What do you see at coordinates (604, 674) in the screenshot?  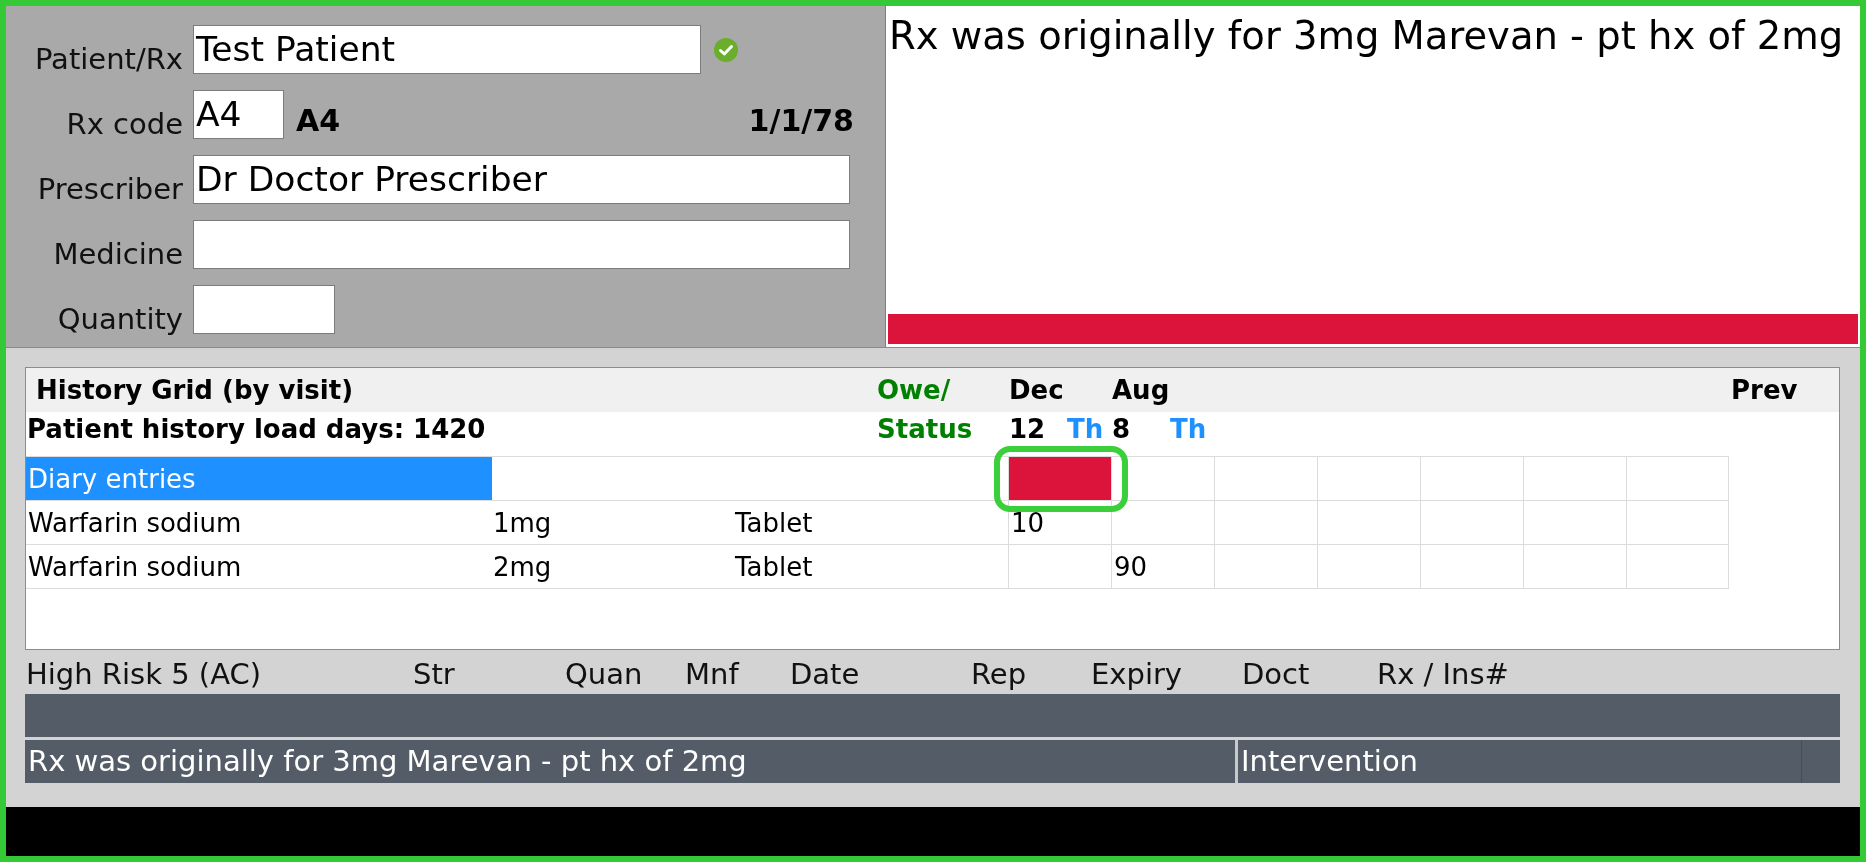 I see `column-header: Quan` at bounding box center [604, 674].